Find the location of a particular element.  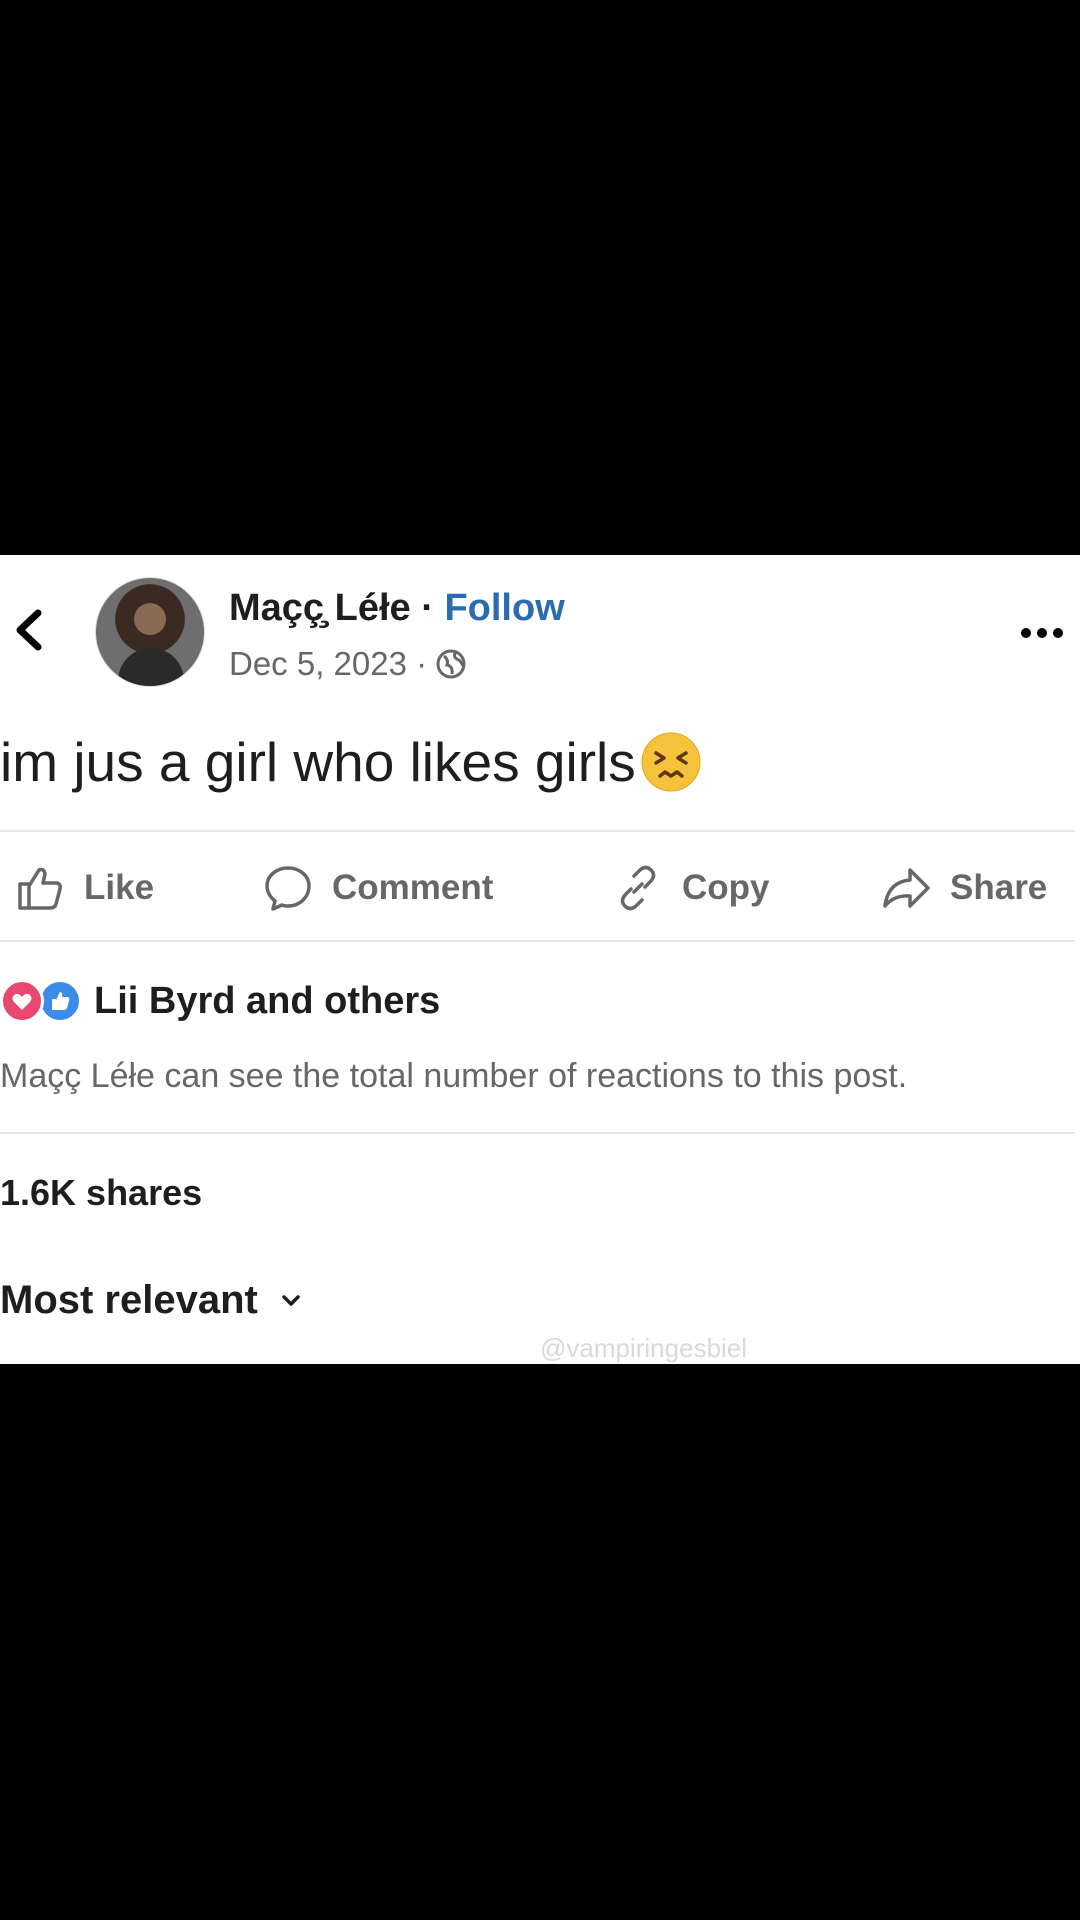

copy-button: Copy is located at coordinates (691, 888).